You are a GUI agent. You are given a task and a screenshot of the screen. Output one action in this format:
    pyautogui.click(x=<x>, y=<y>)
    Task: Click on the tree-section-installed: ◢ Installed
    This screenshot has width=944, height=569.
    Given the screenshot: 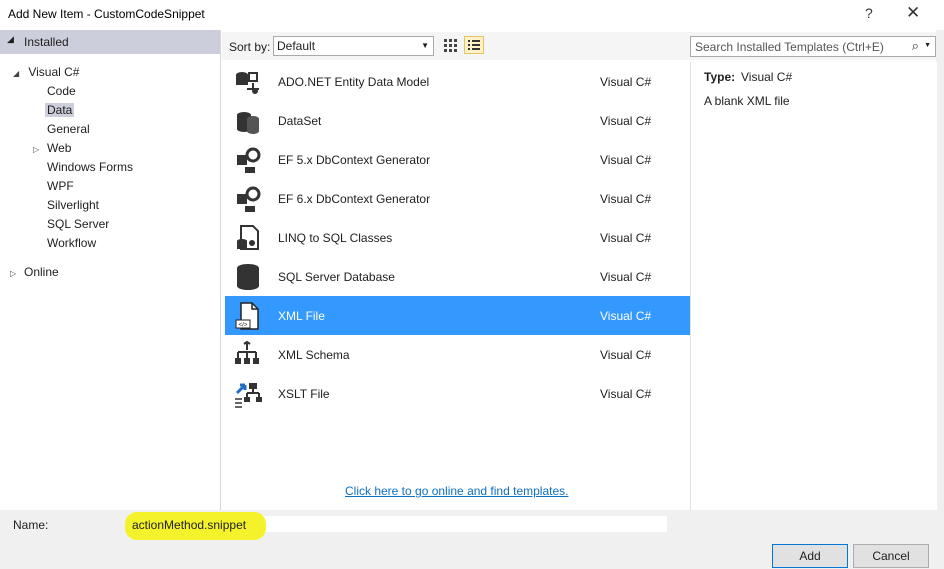 What is the action you would take?
    pyautogui.click(x=110, y=42)
    